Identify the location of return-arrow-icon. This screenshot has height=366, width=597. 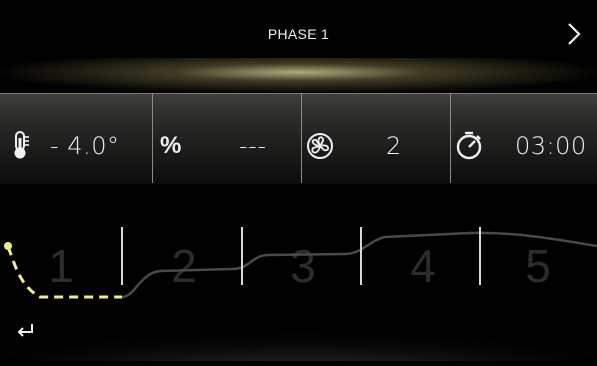
(25, 330).